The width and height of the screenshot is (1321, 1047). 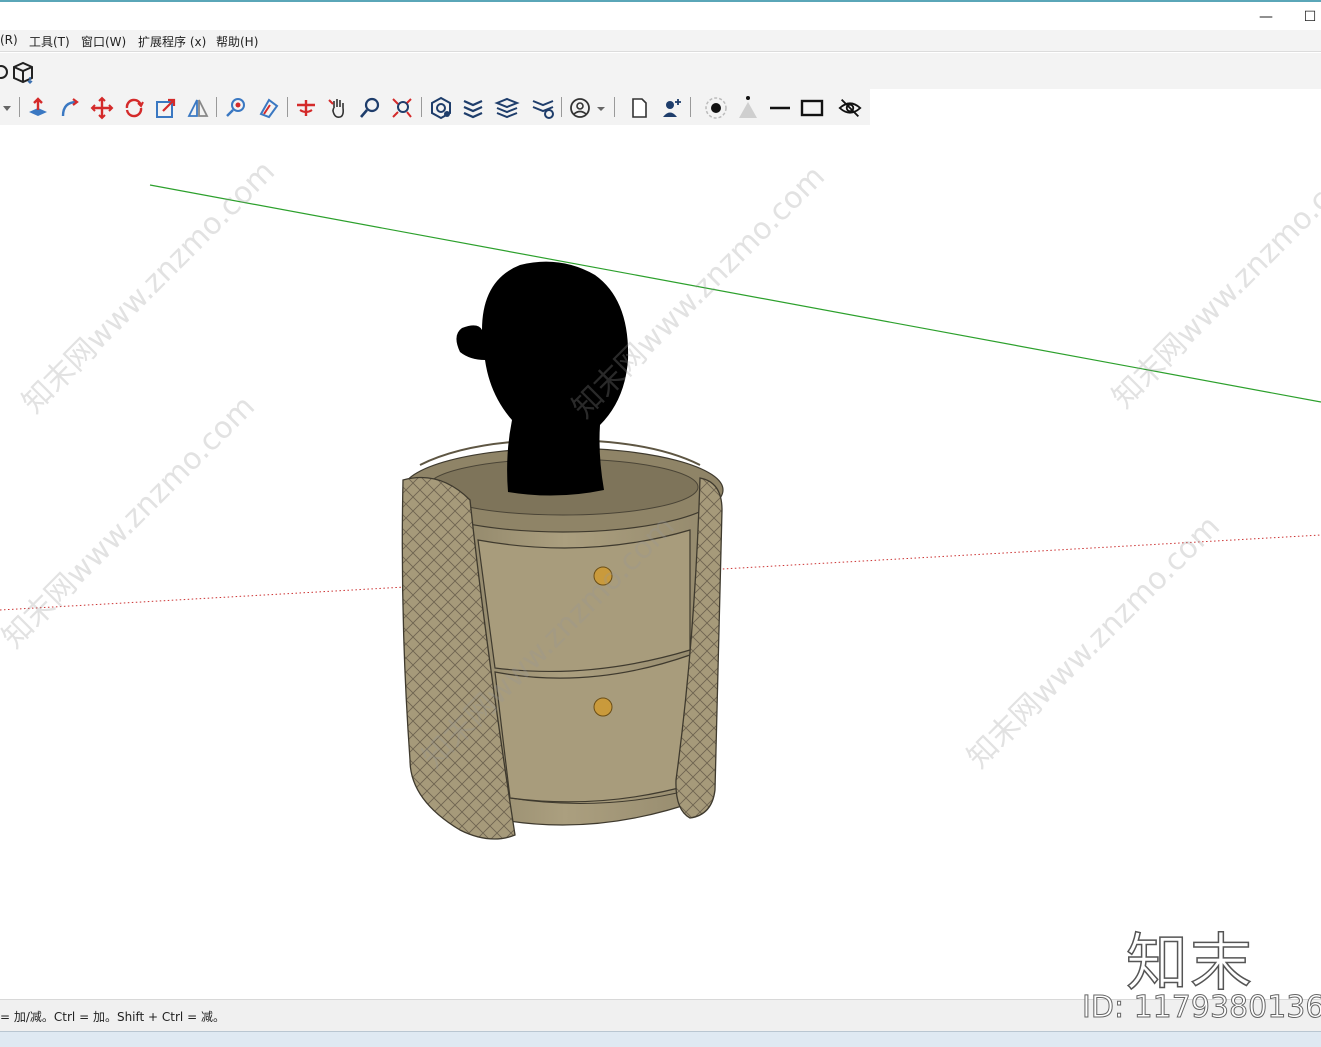 I want to click on minimize-button: —, so click(x=1266, y=17).